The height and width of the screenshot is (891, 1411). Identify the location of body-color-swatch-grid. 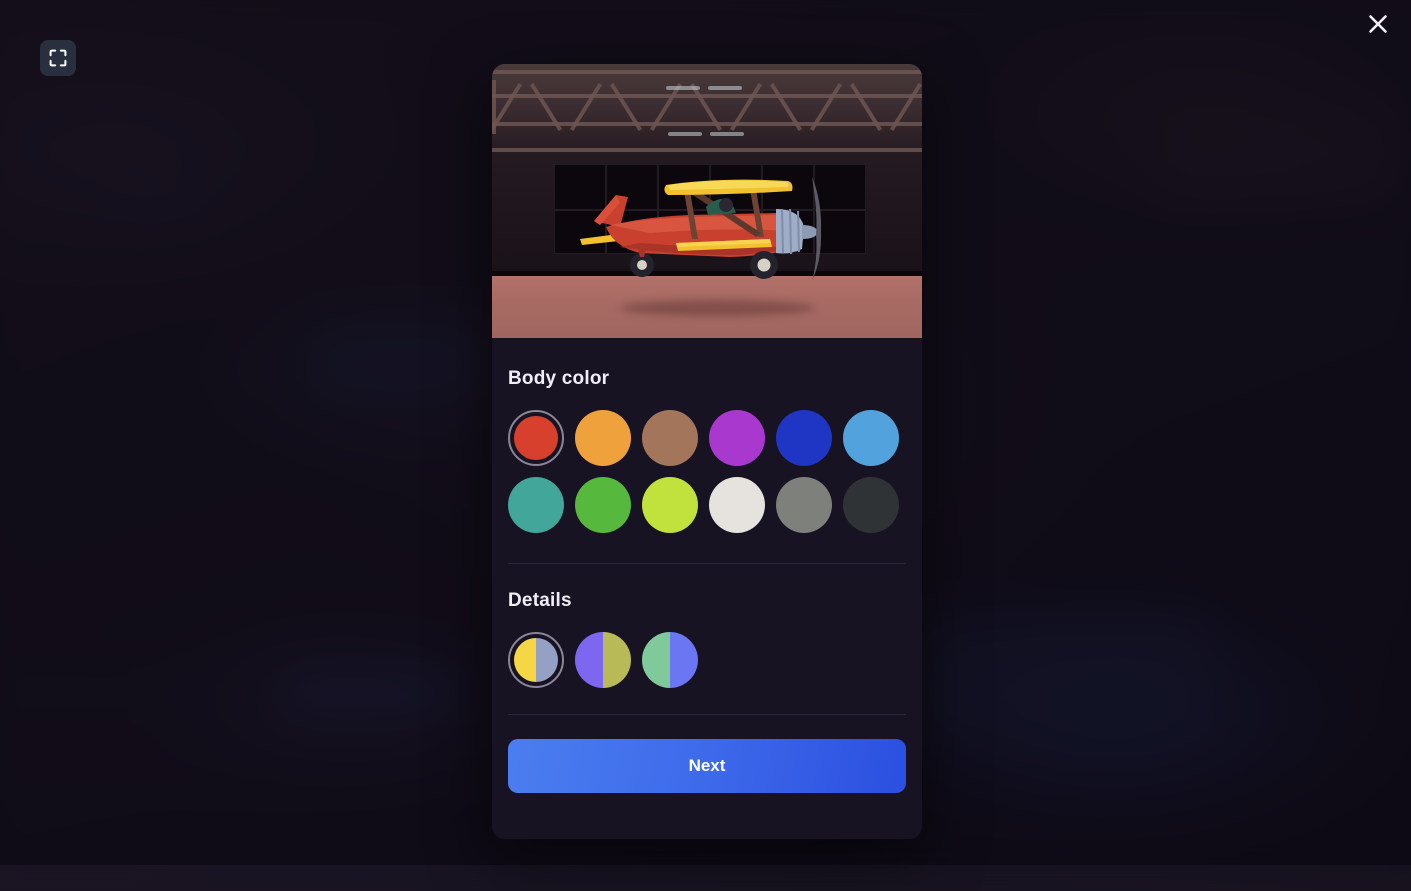
(707, 471).